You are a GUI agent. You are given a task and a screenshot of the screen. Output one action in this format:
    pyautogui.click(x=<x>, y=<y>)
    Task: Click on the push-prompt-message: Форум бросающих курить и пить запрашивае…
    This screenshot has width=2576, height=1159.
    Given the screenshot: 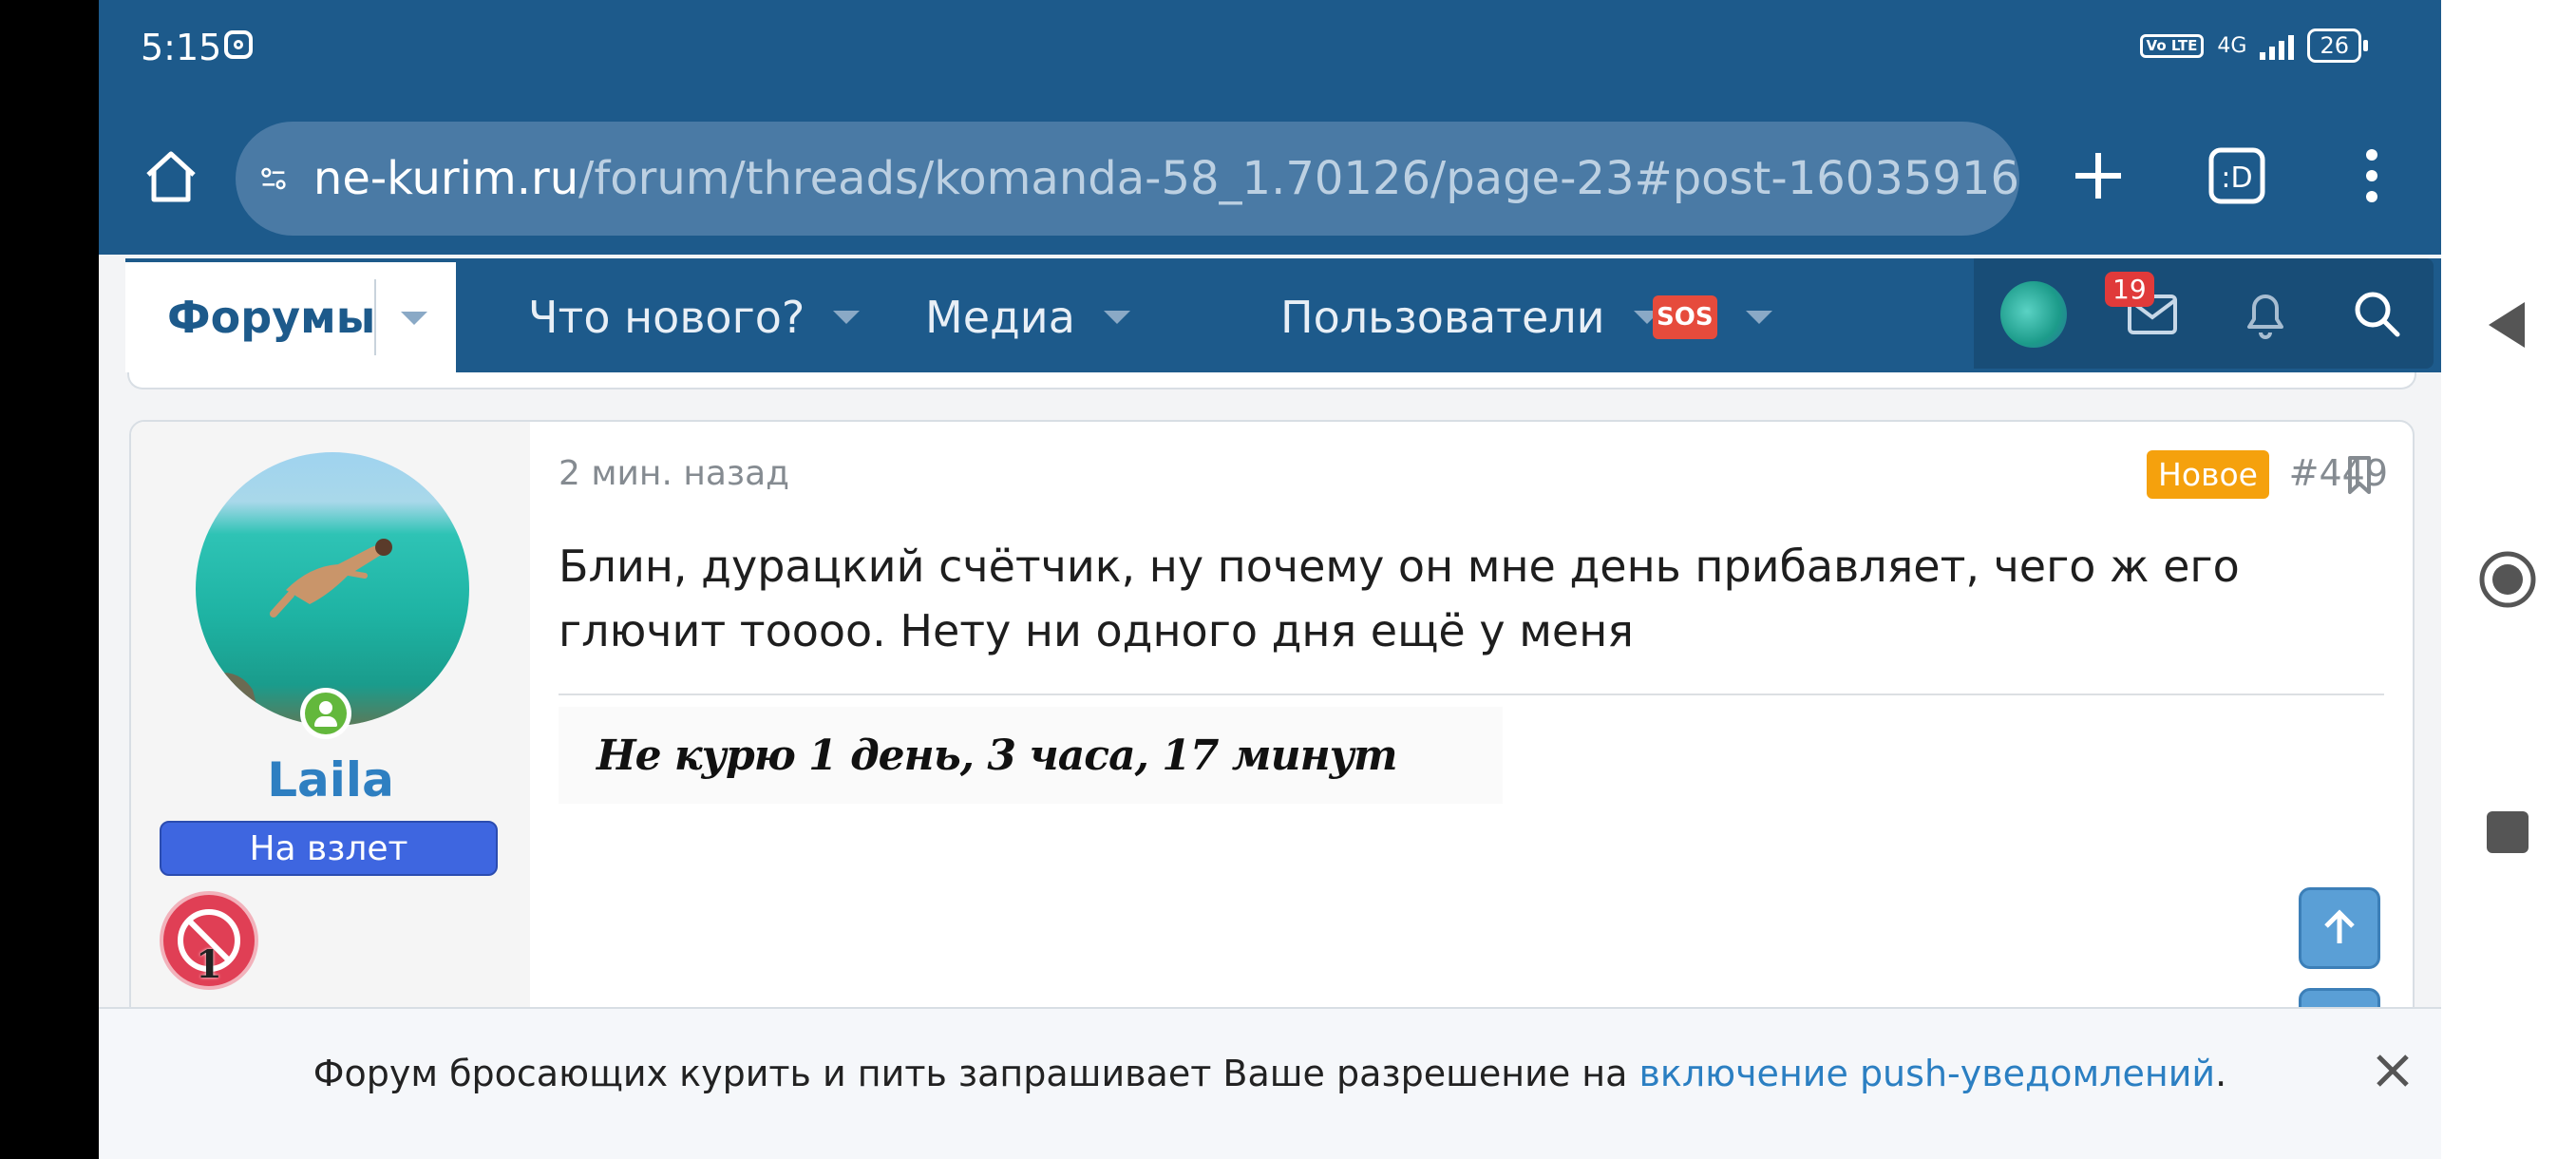 What is the action you would take?
    pyautogui.click(x=976, y=1073)
    